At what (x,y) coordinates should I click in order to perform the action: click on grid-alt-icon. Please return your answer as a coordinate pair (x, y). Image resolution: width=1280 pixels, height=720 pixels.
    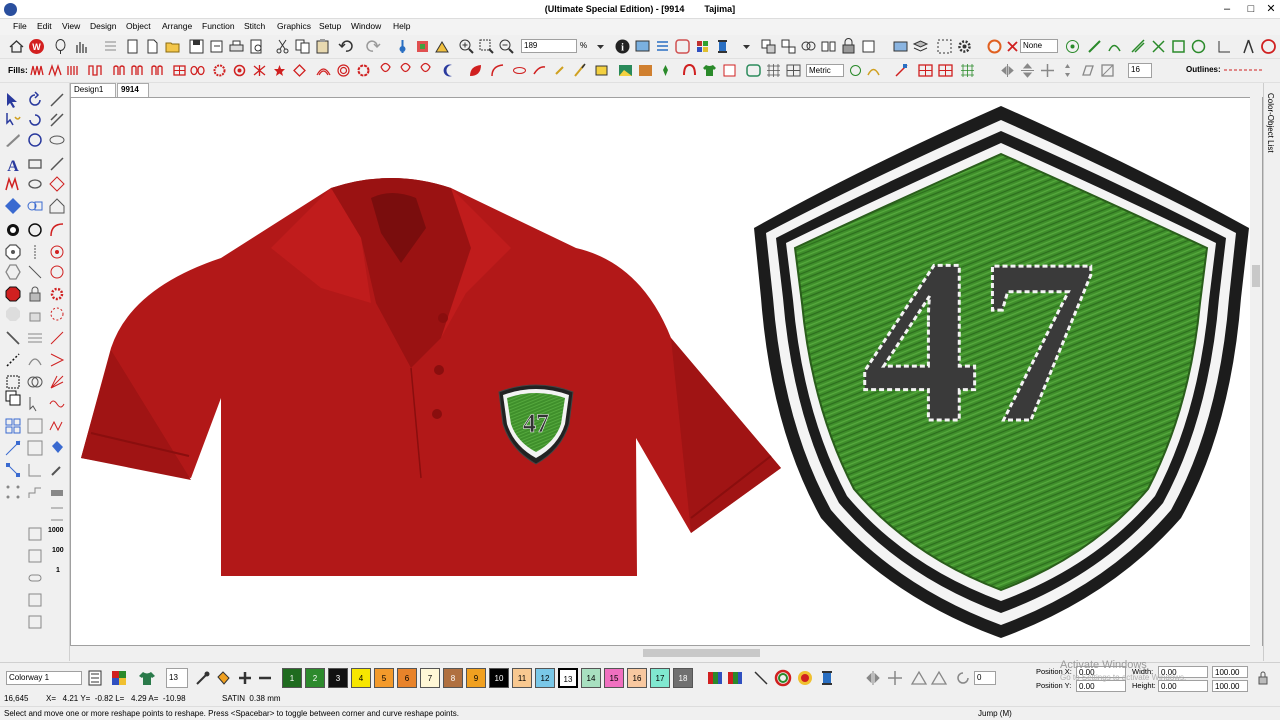
    Looking at the image, I should click on (793, 70).